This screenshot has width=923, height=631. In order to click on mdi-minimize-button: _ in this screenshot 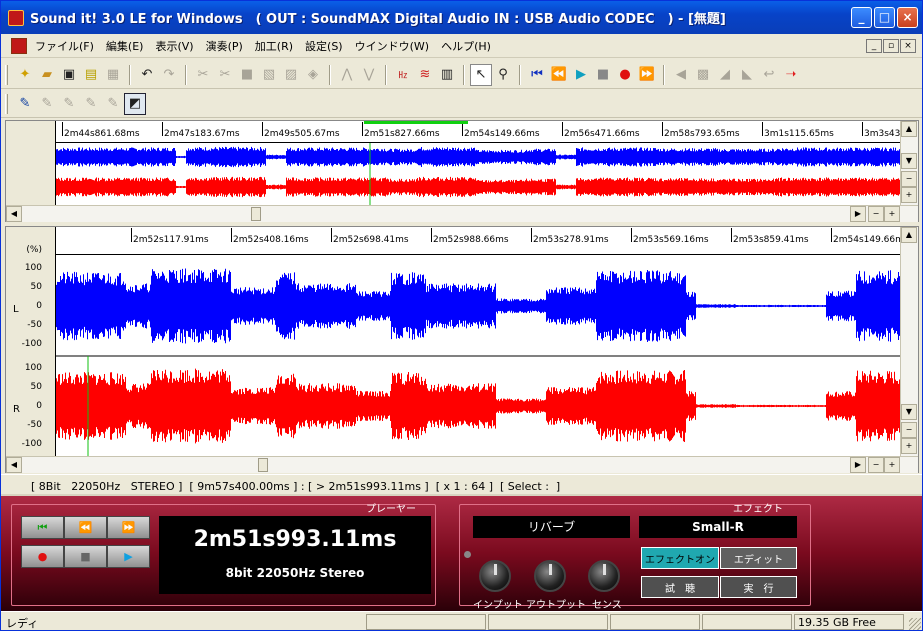, I will do `click(874, 46)`.